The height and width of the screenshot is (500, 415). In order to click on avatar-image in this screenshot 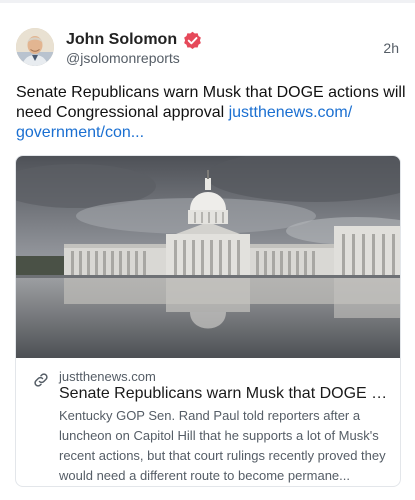, I will do `click(35, 47)`.